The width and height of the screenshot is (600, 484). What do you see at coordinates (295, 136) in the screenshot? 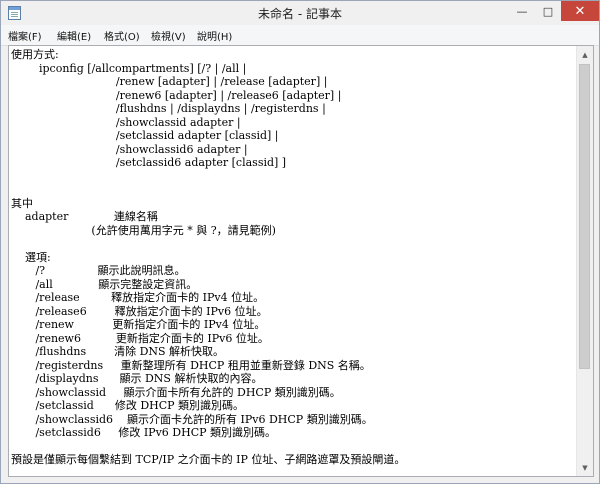
I see `text-line: /setclassid adapter [classid] |` at bounding box center [295, 136].